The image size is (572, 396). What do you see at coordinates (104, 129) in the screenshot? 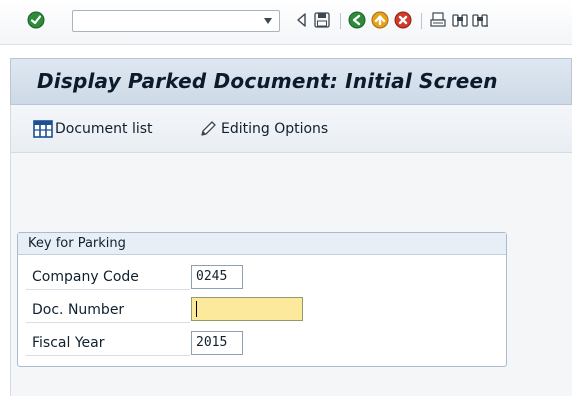
I see `document-list-label: Document list` at bounding box center [104, 129].